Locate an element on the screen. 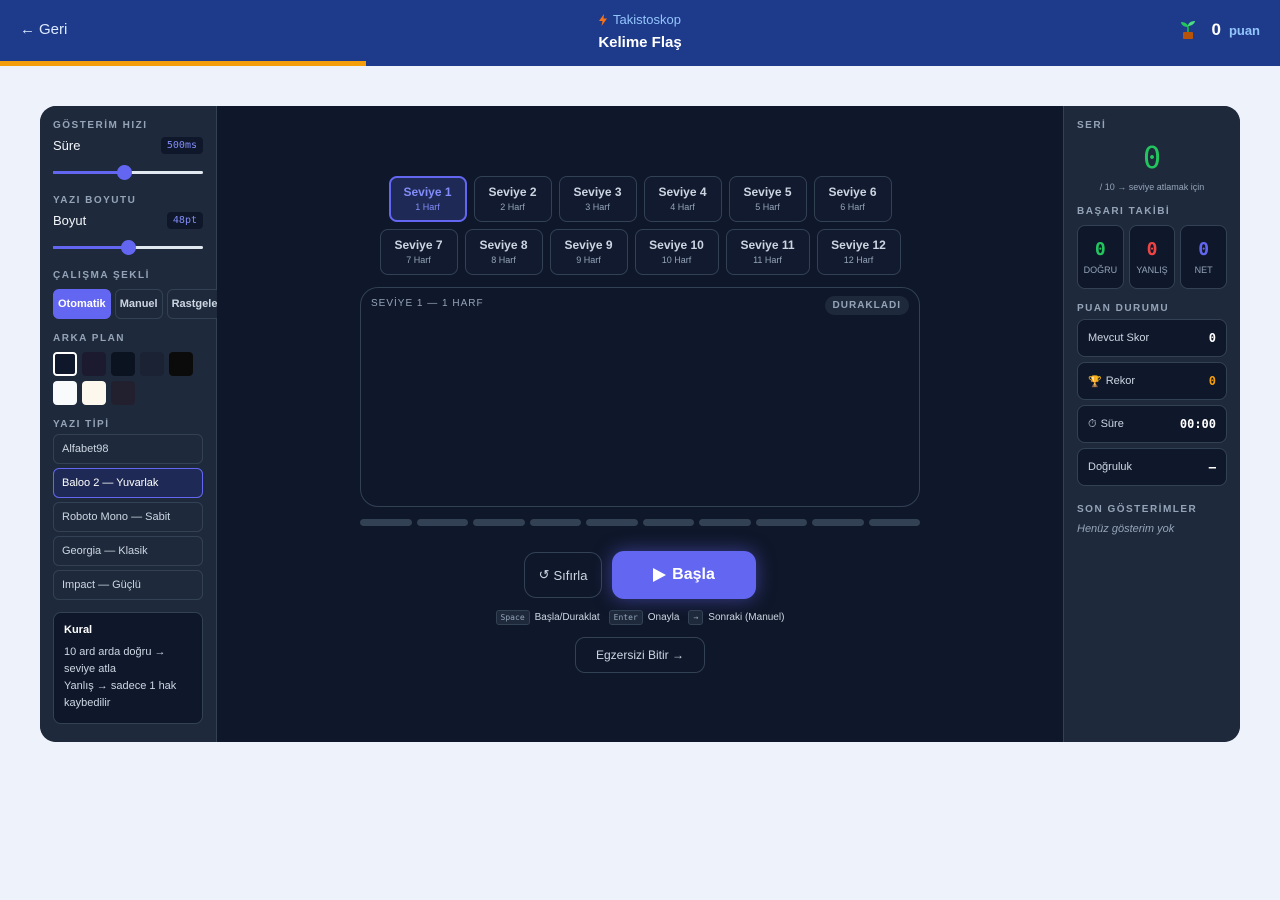  top-bar: ← Geri Takistoskop Kelime Flaş 0 puan is located at coordinates (640, 33).